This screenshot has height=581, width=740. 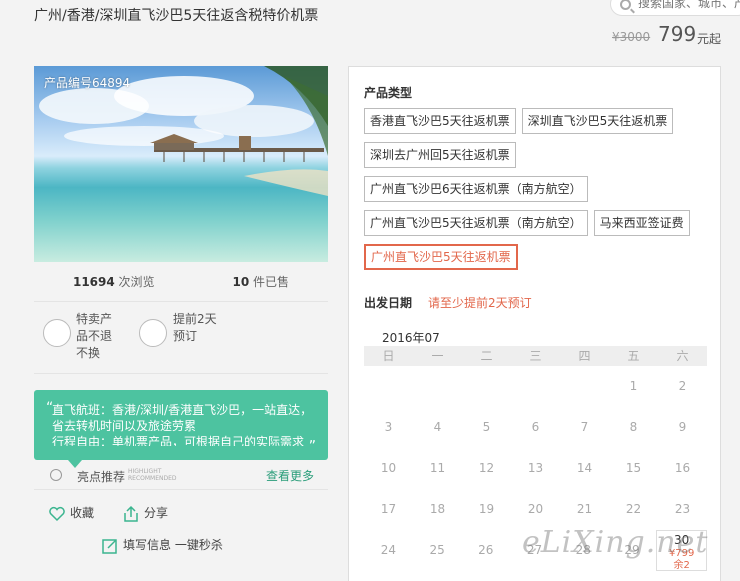 What do you see at coordinates (584, 509) in the screenshot?
I see `calendar-day: 21` at bounding box center [584, 509].